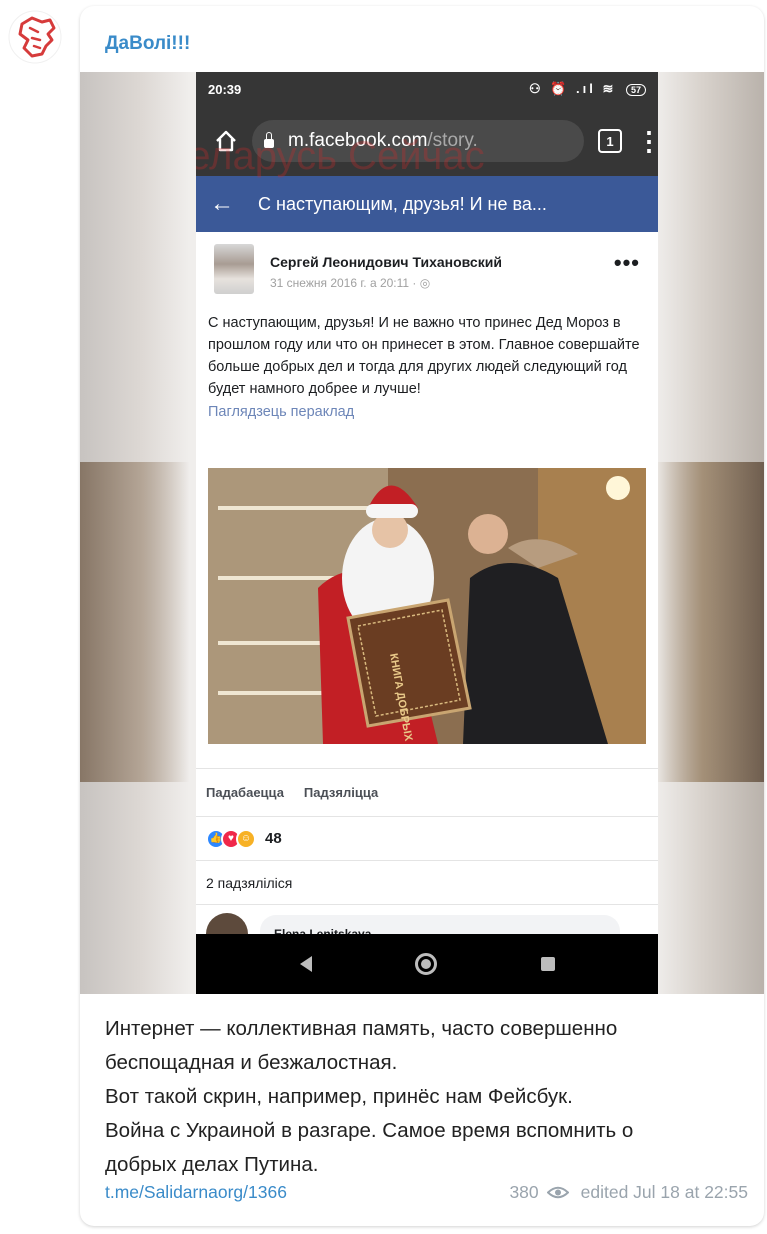 This screenshot has height=1234, width=767. I want to click on status-icons: ⚇ ⏰ .ıl ≋ 57, so click(587, 89).